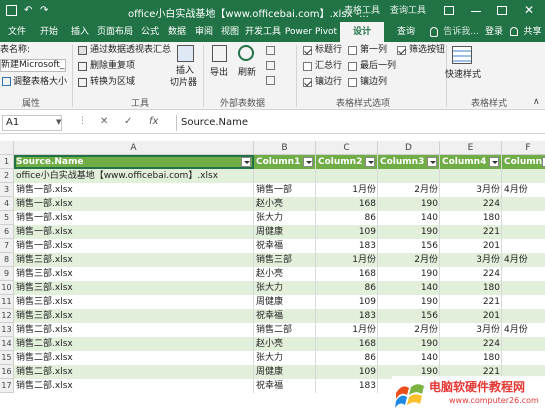  What do you see at coordinates (401, 50) in the screenshot?
I see `filter-button-checkbox` at bounding box center [401, 50].